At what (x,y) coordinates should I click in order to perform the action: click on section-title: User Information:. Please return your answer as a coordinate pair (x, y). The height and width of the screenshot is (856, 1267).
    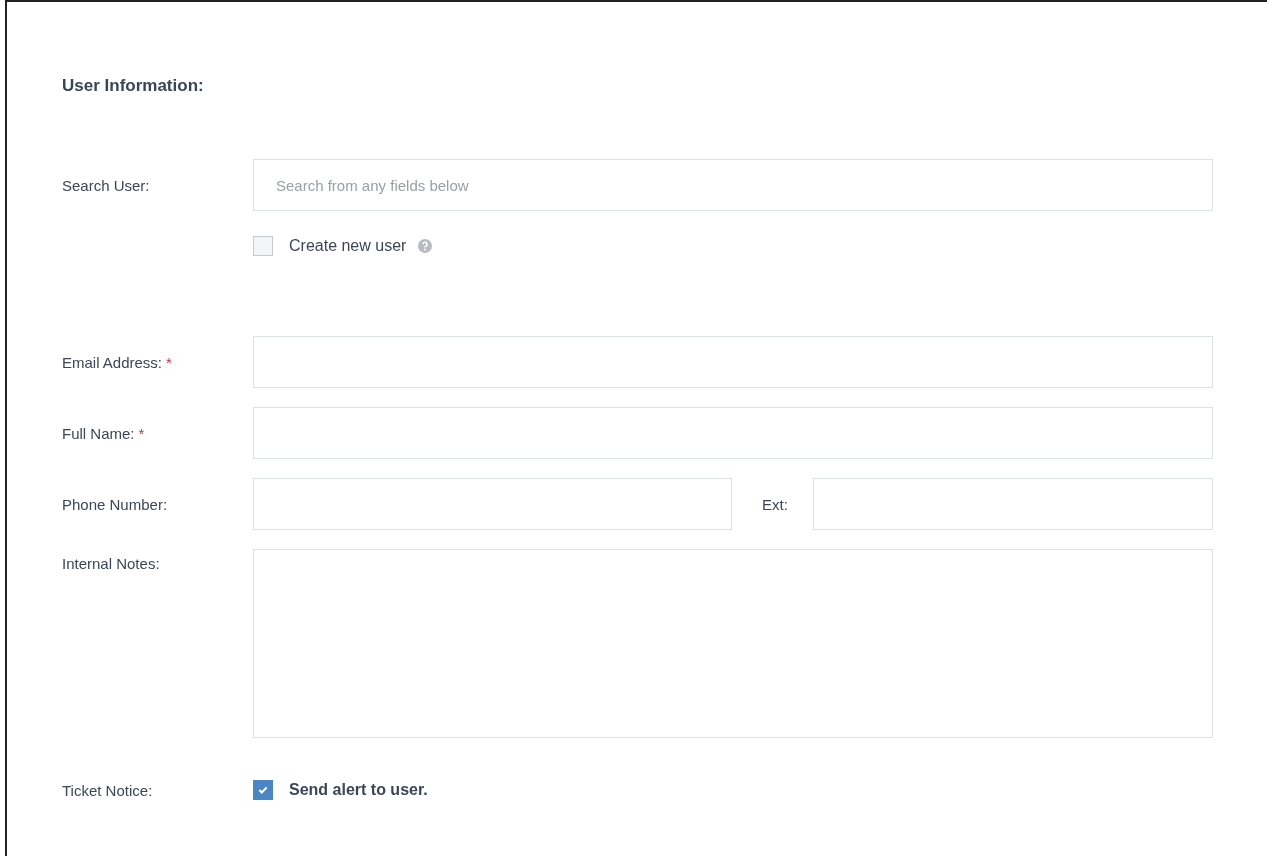
    Looking at the image, I should click on (133, 86).